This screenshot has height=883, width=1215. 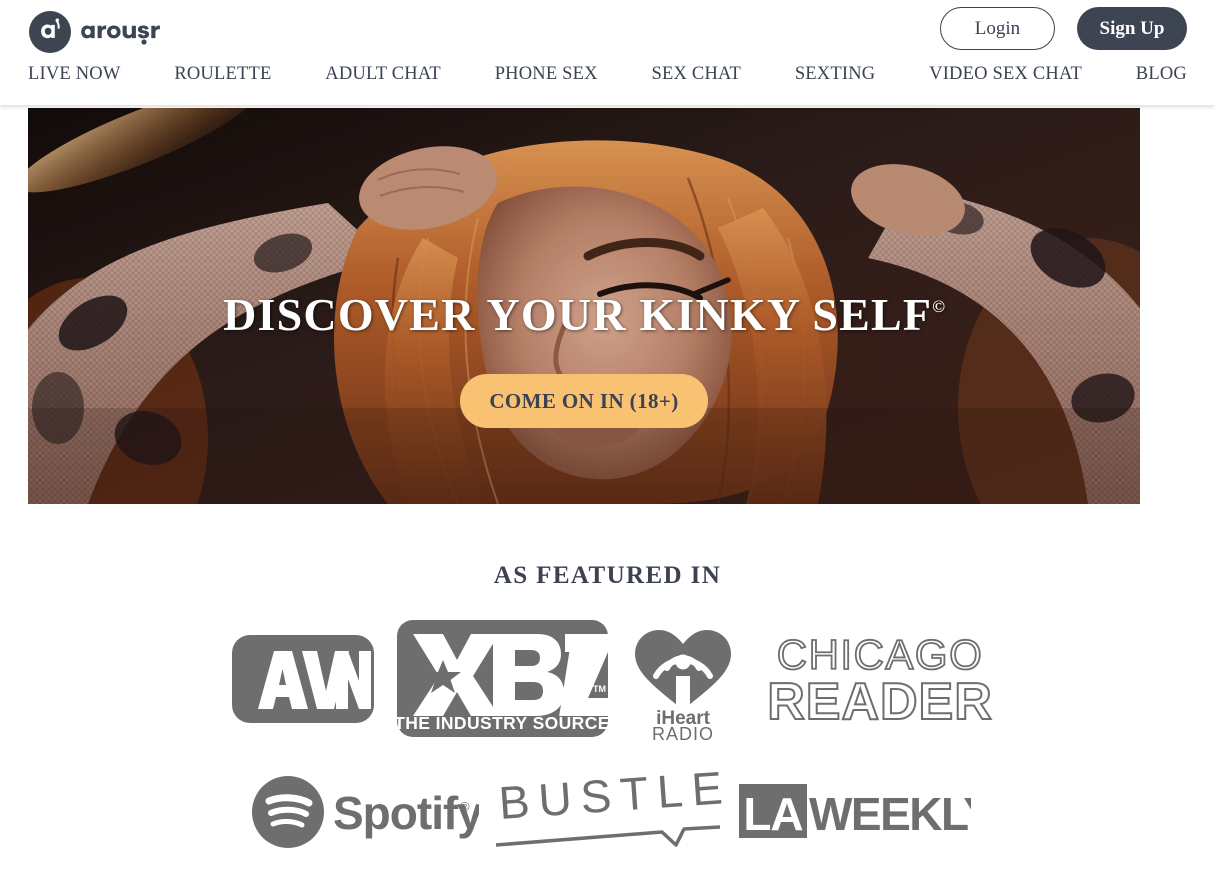 I want to click on bustle-logo-icon: BUSTLE, so click(x=610, y=808).